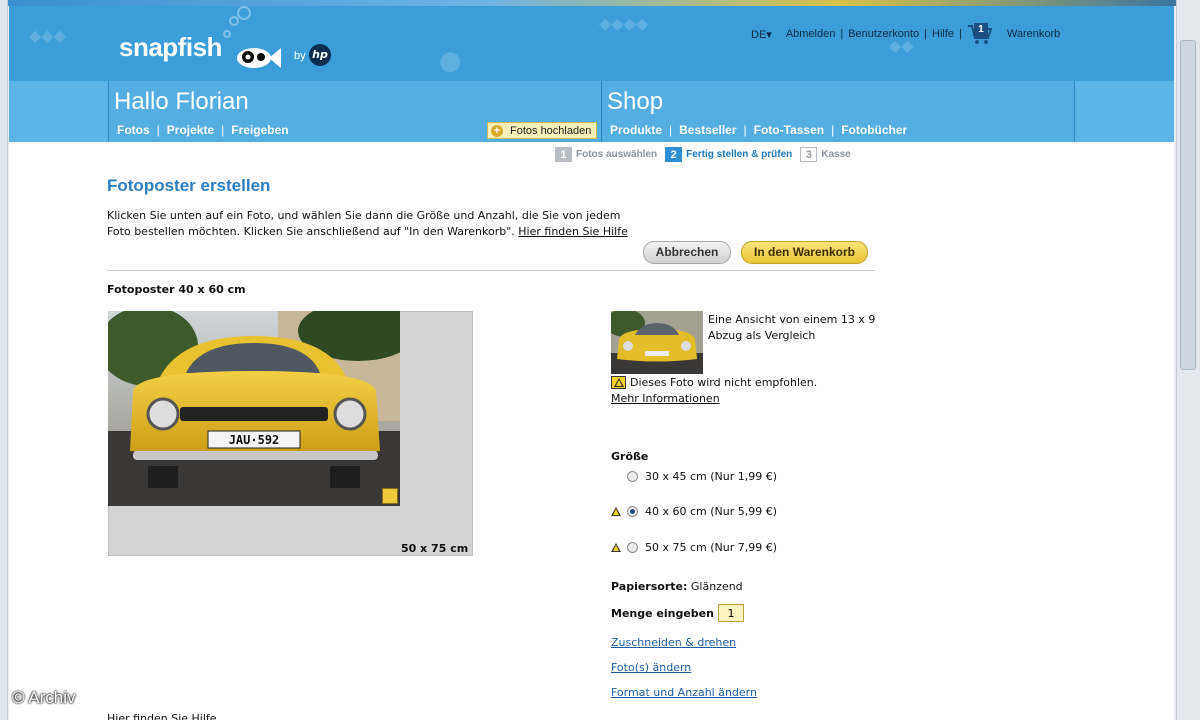  Describe the element at coordinates (1188, 205) in the screenshot. I see `scrollbar-thumb` at that location.